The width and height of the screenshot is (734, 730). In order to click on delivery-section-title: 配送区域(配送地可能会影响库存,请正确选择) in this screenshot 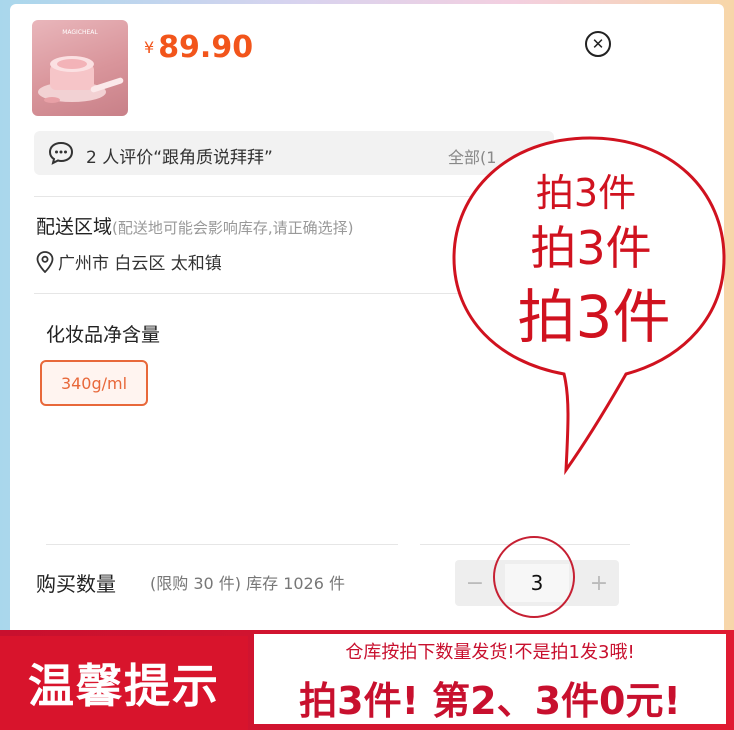, I will do `click(195, 225)`.